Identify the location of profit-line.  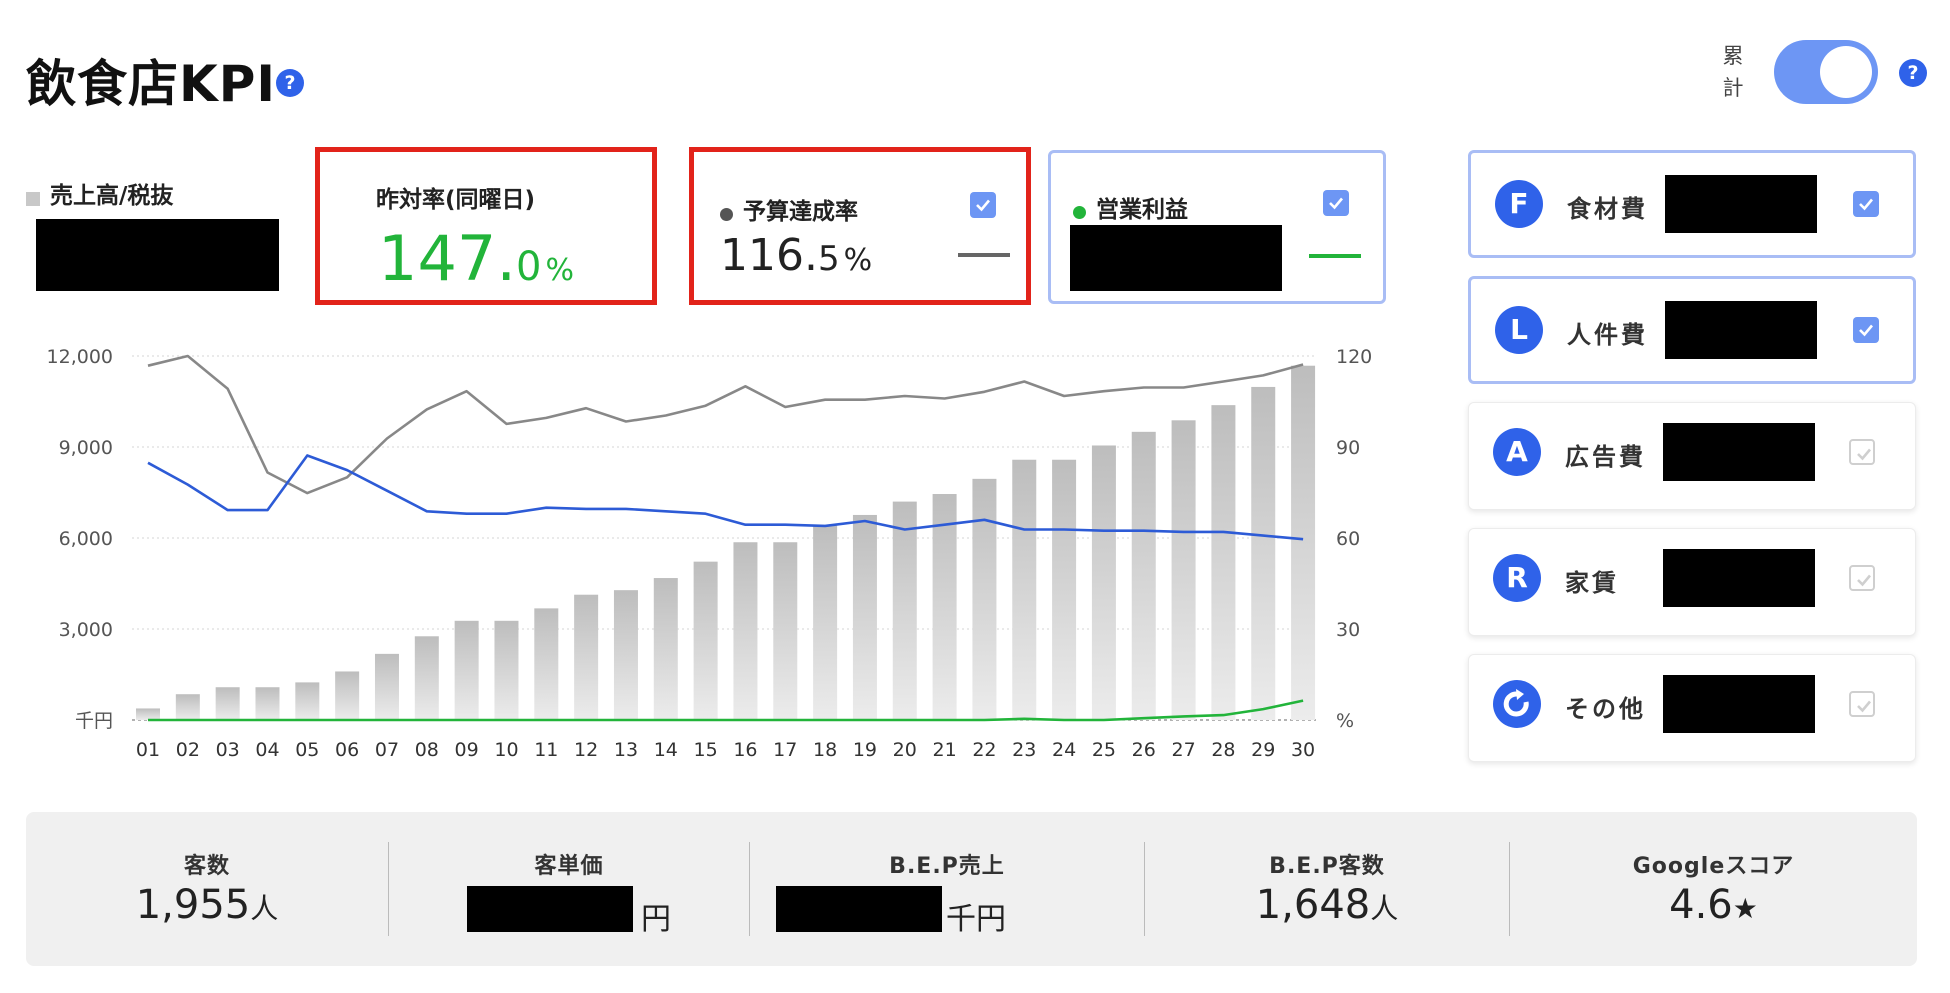
(726, 710).